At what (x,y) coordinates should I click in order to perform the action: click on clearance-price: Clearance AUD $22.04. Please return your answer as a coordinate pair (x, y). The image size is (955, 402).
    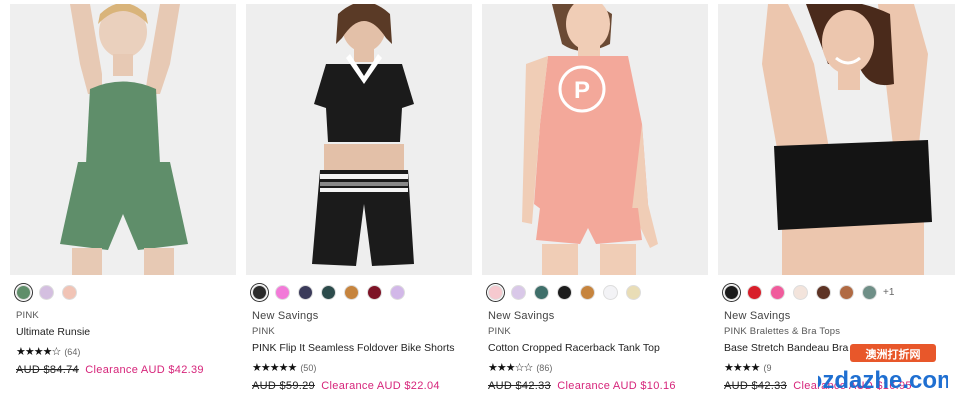
    Looking at the image, I should click on (380, 386).